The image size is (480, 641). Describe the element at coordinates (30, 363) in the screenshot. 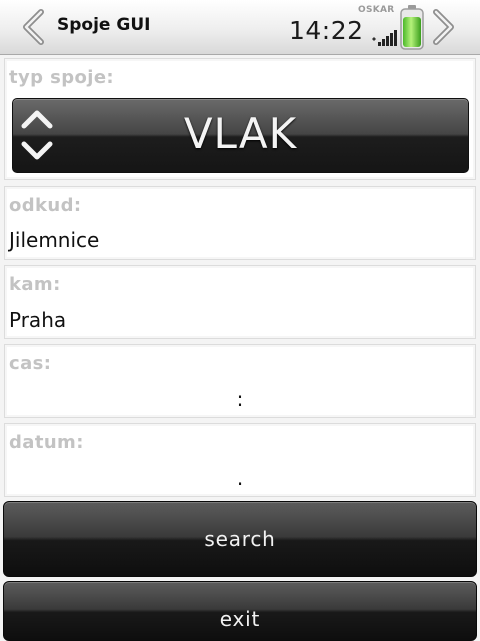

I see `time-label: cas:` at that location.